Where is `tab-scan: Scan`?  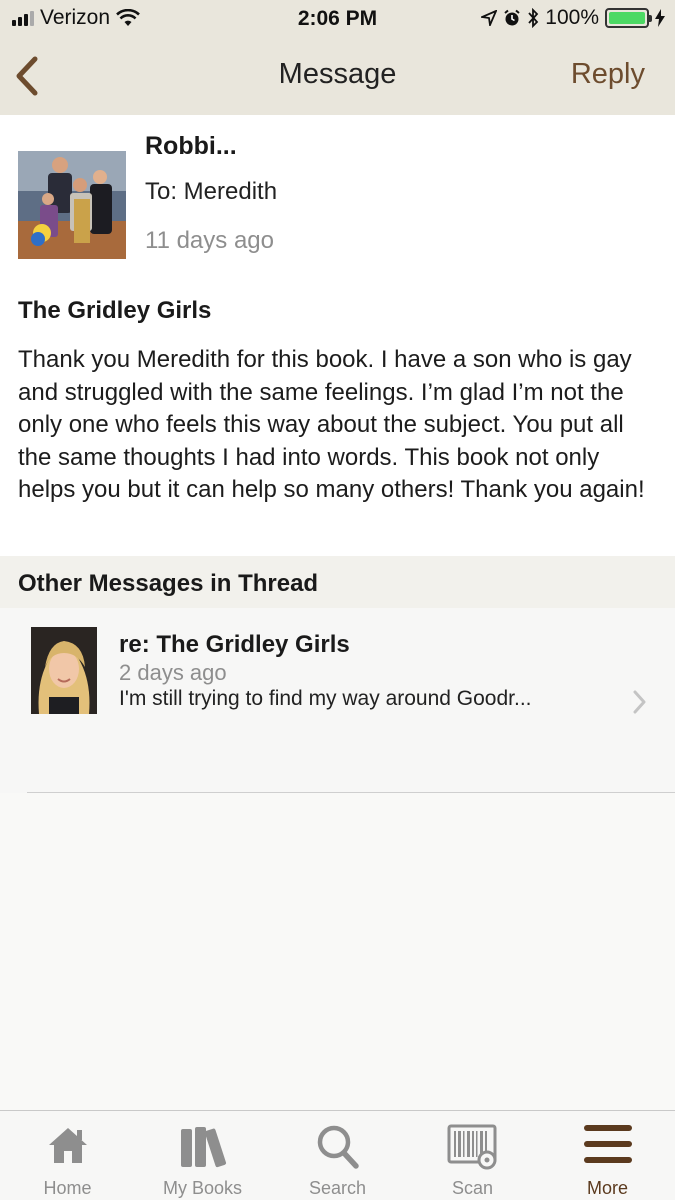
tab-scan: Scan is located at coordinates (472, 1155).